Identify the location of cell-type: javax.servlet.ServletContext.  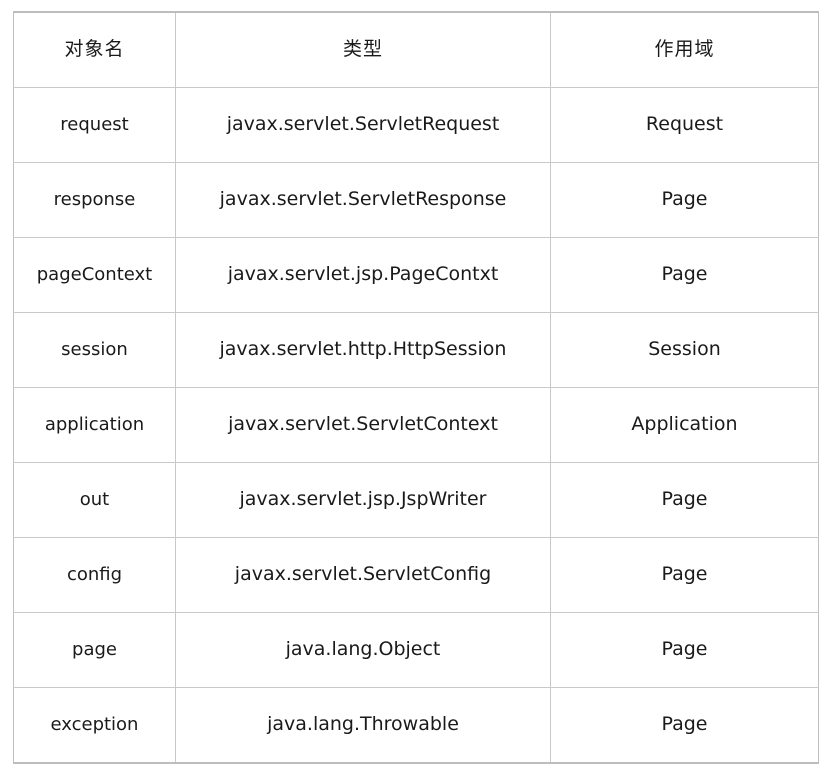
(363, 425).